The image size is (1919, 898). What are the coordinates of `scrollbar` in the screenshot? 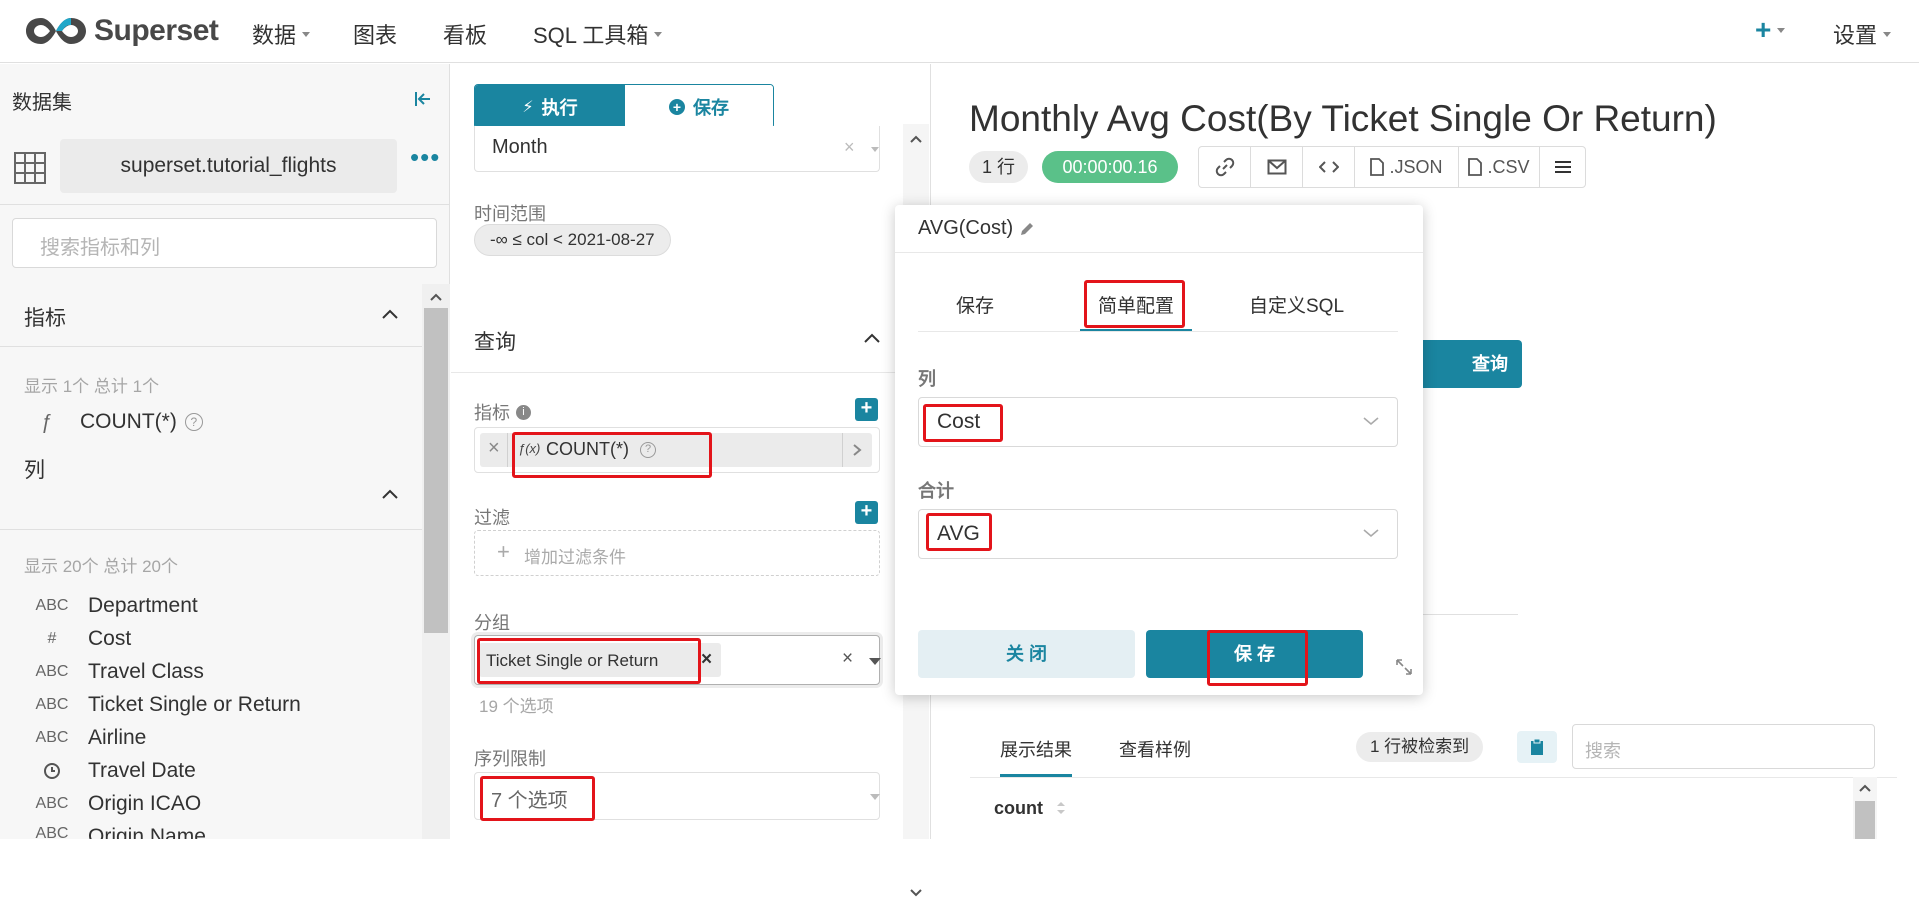 It's located at (436, 561).